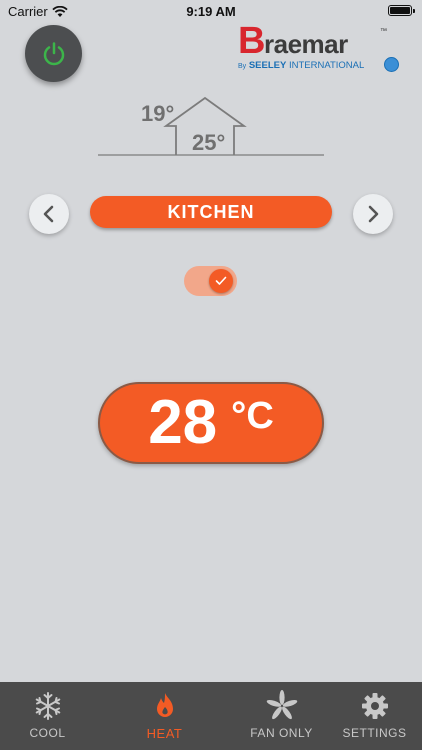 The width and height of the screenshot is (422, 750). Describe the element at coordinates (164, 705) in the screenshot. I see `flame-icon` at that location.